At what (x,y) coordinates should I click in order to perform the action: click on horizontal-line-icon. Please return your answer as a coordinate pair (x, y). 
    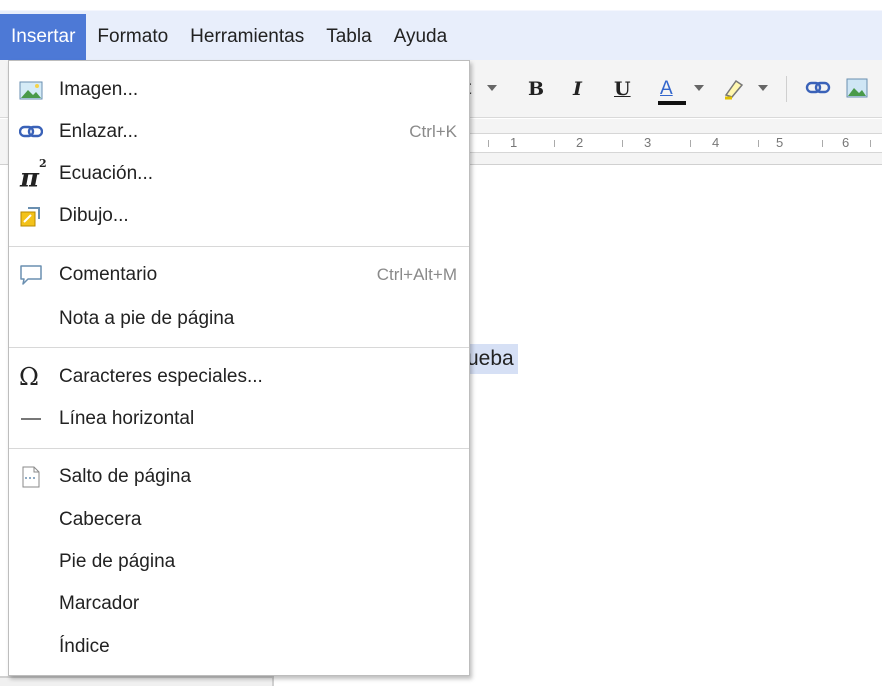
    Looking at the image, I should click on (31, 419).